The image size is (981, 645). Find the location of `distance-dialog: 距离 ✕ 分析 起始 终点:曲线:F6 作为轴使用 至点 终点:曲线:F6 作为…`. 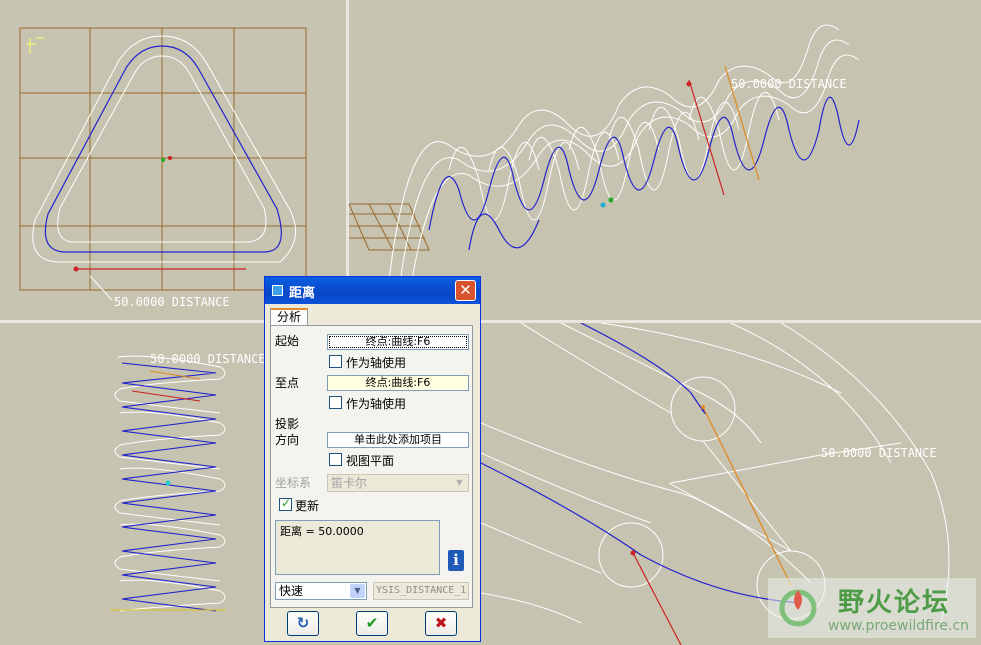

distance-dialog: 距离 ✕ 分析 起始 终点:曲线:F6 作为轴使用 至点 终点:曲线:F6 作为… is located at coordinates (372, 459).